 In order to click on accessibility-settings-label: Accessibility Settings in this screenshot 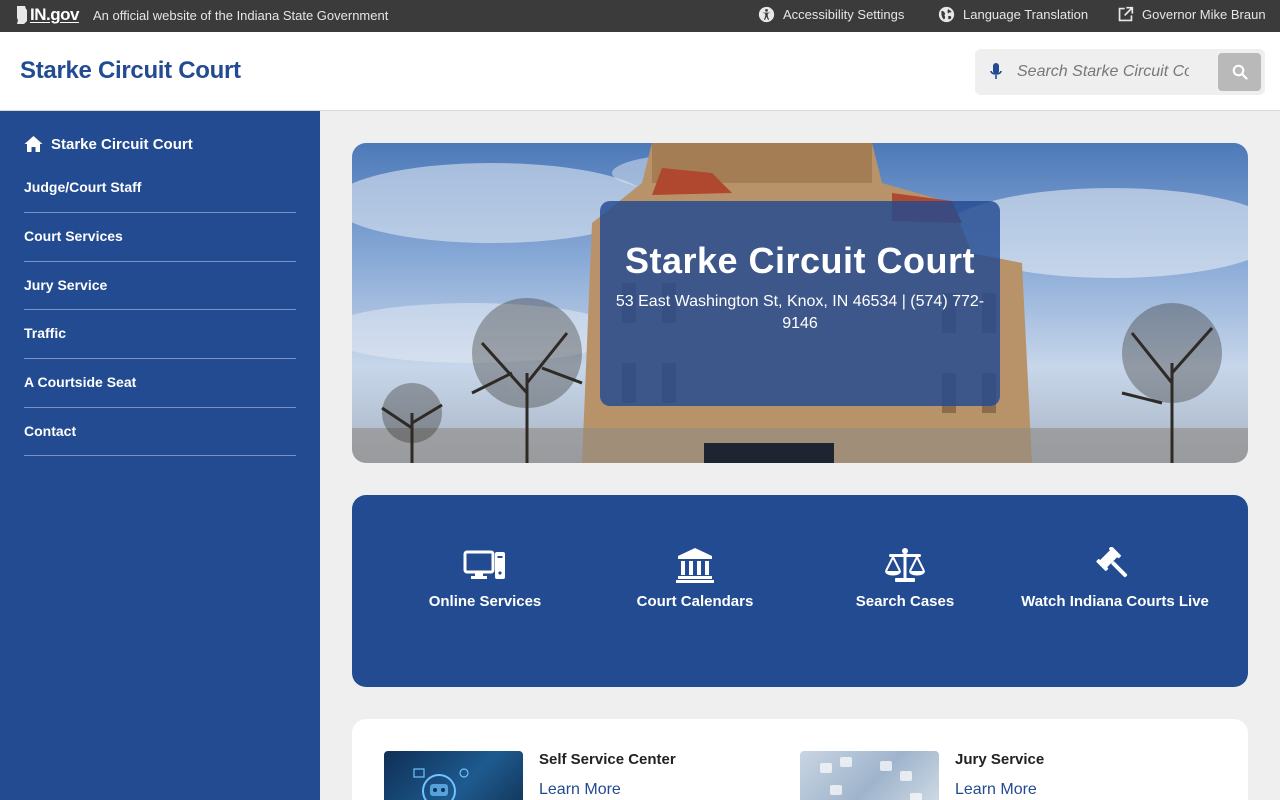, I will do `click(844, 14)`.